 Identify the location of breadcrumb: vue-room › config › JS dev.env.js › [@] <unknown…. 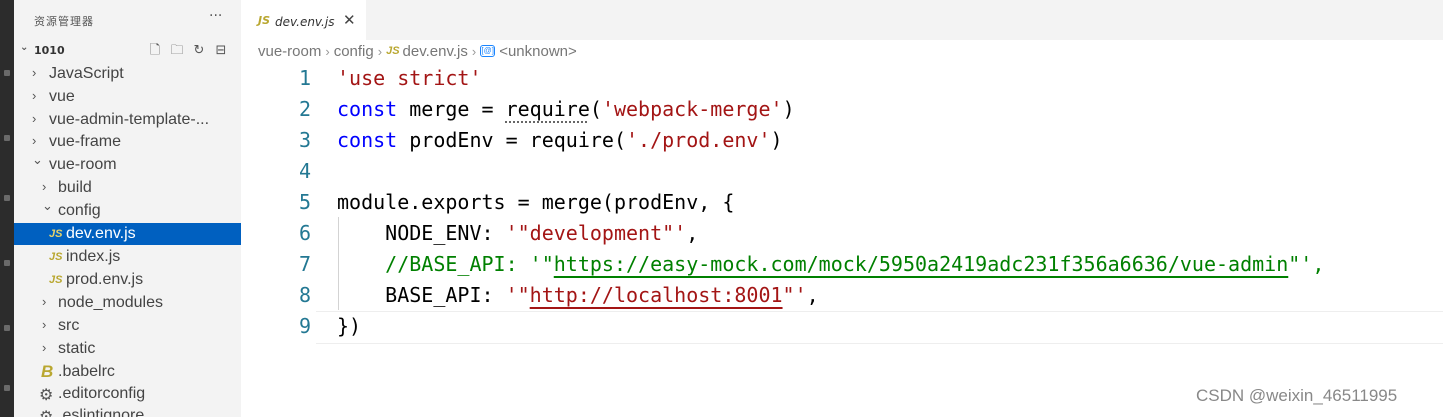
(417, 52).